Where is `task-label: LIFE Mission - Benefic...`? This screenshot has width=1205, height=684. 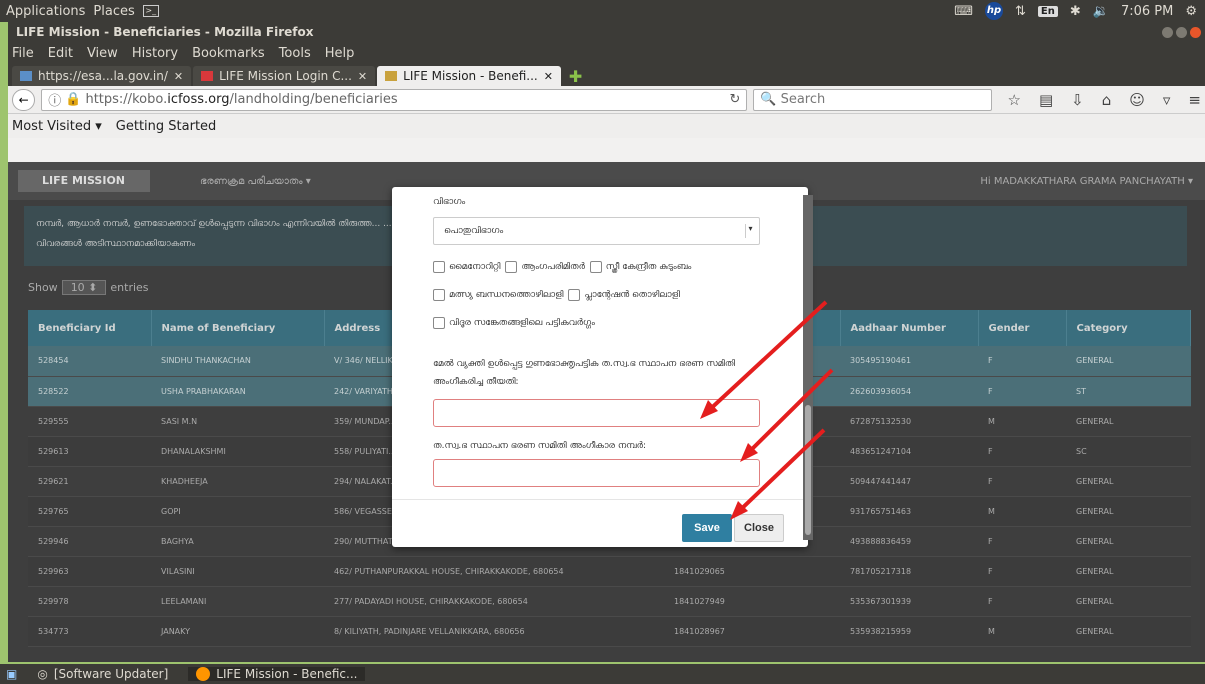 task-label: LIFE Mission - Benefic... is located at coordinates (287, 674).